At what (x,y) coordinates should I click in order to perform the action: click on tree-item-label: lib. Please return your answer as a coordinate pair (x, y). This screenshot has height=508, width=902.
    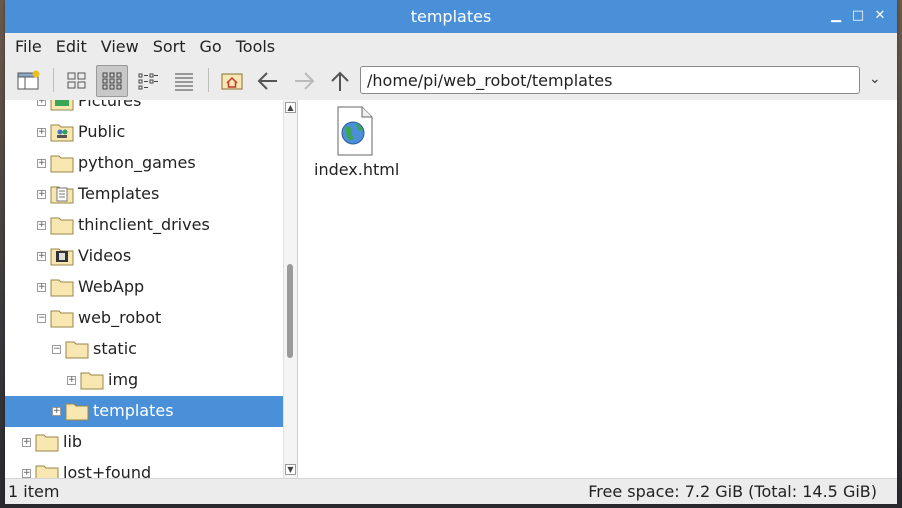
    Looking at the image, I should click on (73, 441).